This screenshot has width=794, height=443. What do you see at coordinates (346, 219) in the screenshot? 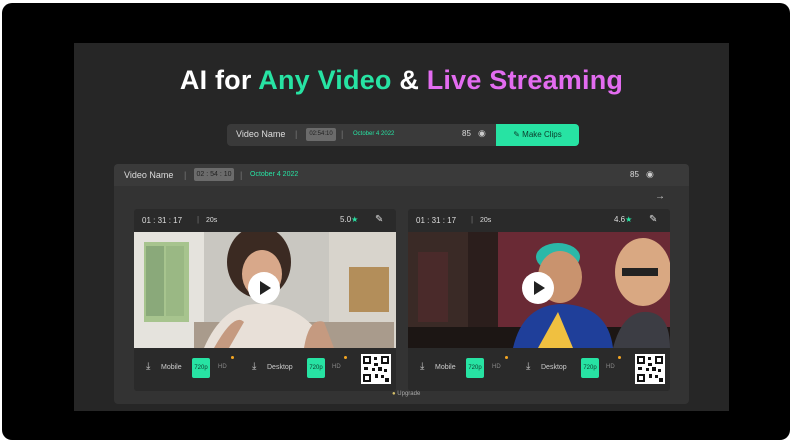
I see `rating-value: 5.0` at bounding box center [346, 219].